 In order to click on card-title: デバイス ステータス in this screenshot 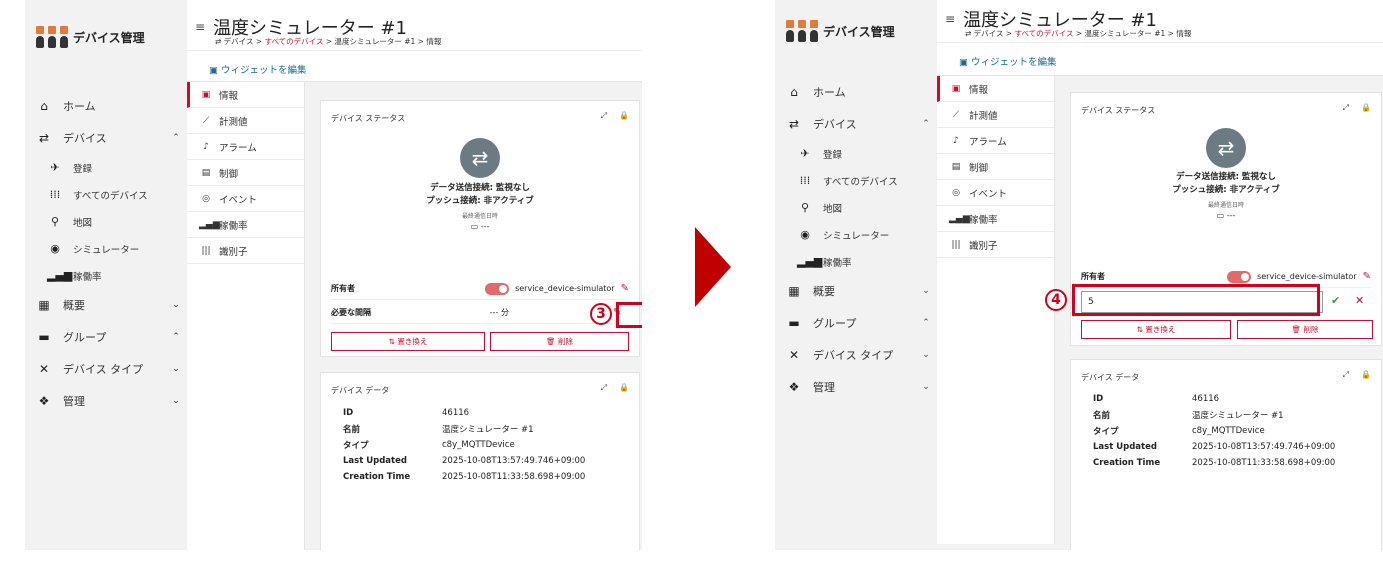, I will do `click(1118, 110)`.